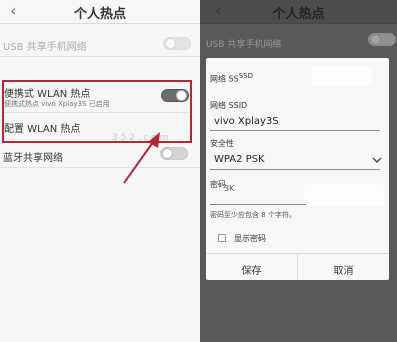 This screenshot has height=342, width=397. Describe the element at coordinates (295, 130) in the screenshot. I see `ssid-underline` at that location.